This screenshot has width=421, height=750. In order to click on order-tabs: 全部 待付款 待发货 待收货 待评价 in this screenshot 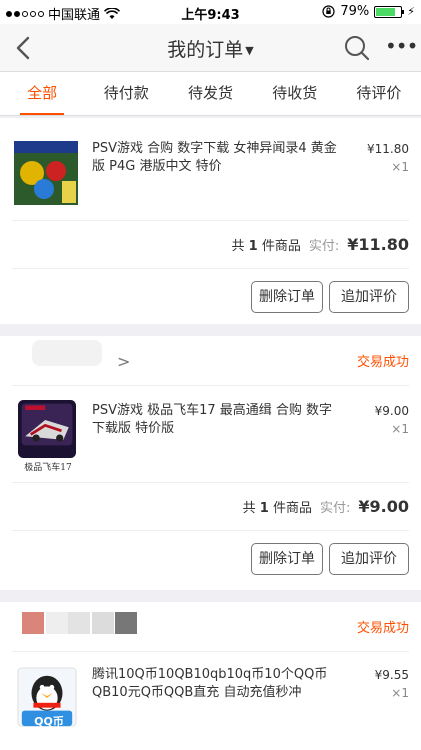, I will do `click(210, 94)`.